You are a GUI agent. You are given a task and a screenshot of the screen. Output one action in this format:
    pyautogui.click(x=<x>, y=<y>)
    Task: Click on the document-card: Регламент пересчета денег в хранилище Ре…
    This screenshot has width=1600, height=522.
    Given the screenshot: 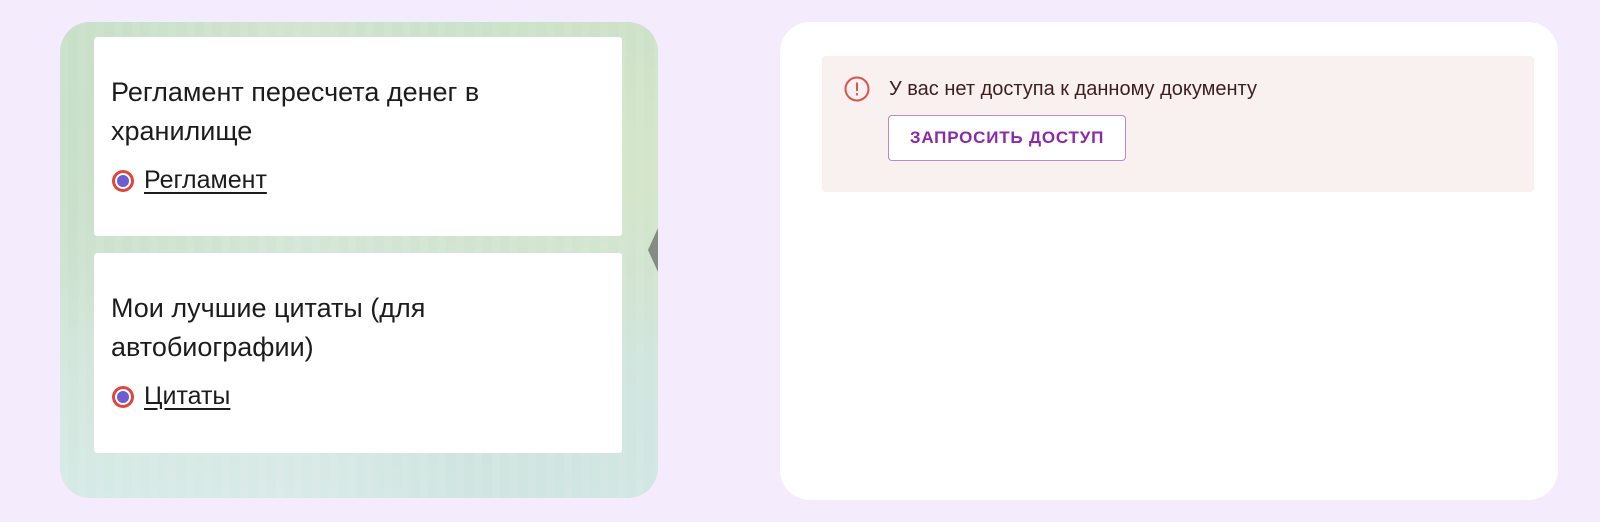 What is the action you would take?
    pyautogui.click(x=358, y=136)
    